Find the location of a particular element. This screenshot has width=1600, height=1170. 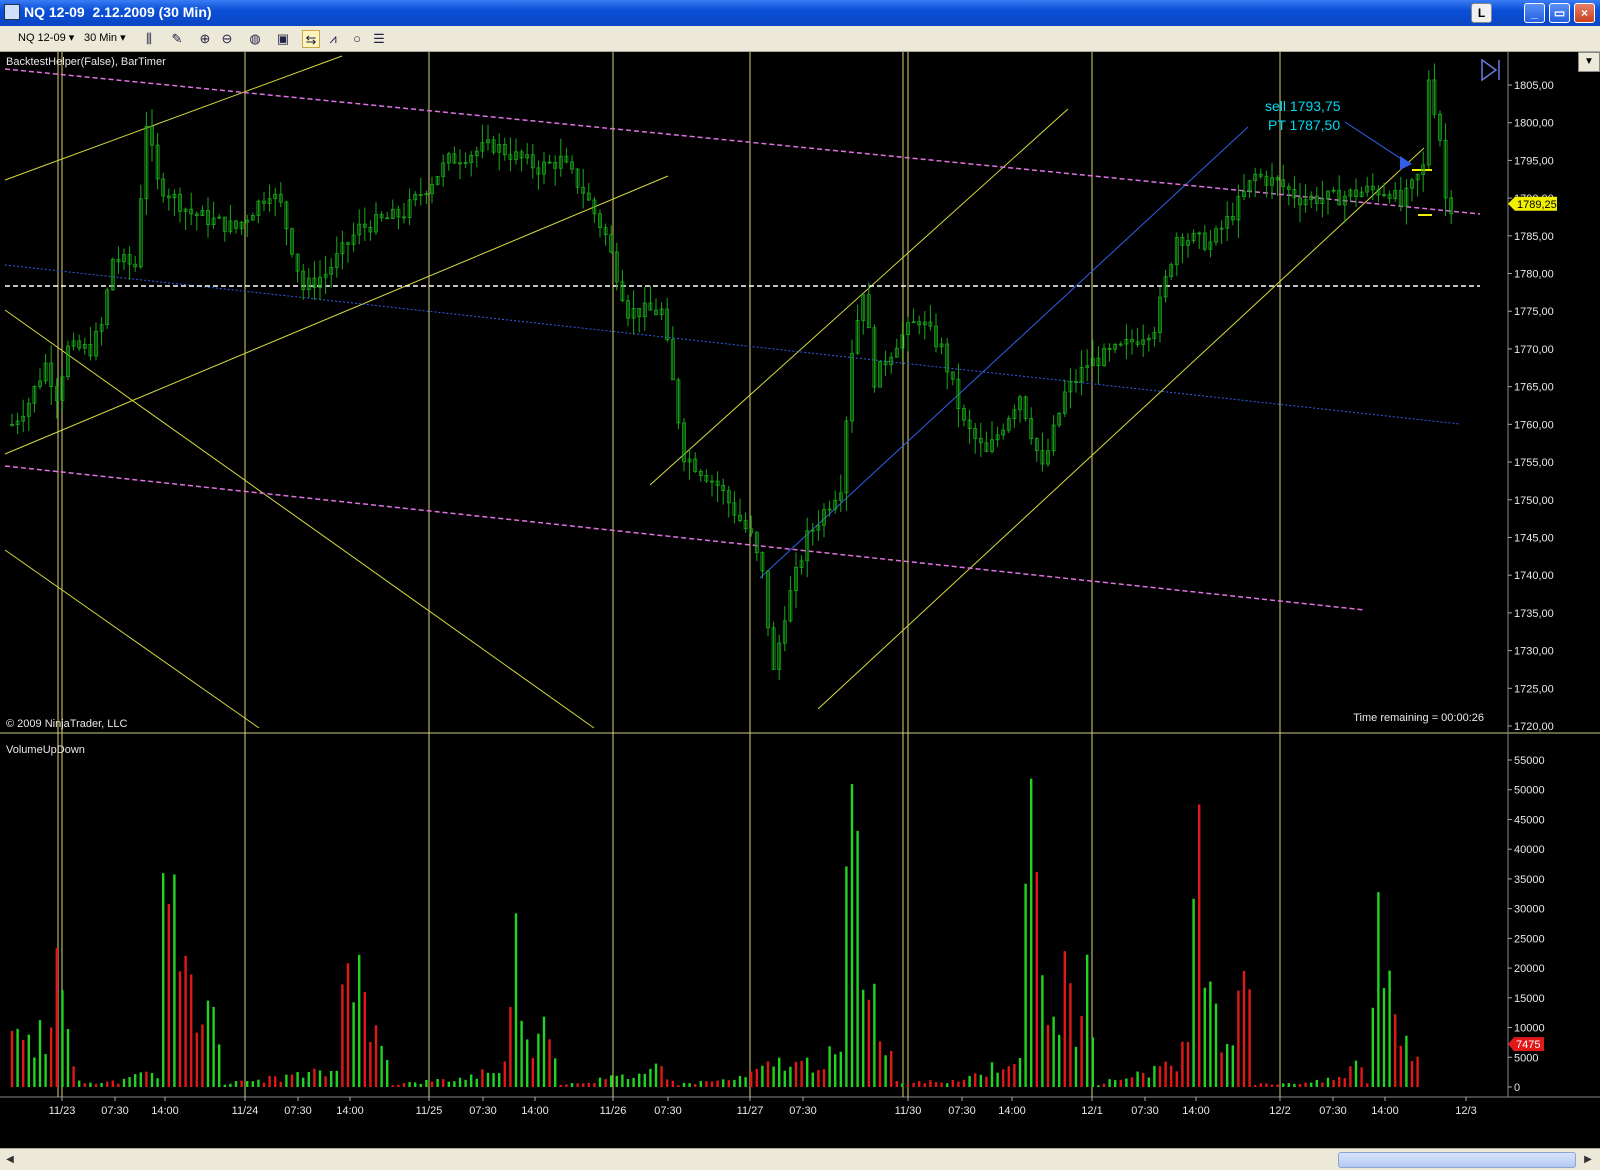

chevron-down-icon: ▾ is located at coordinates (71, 38).